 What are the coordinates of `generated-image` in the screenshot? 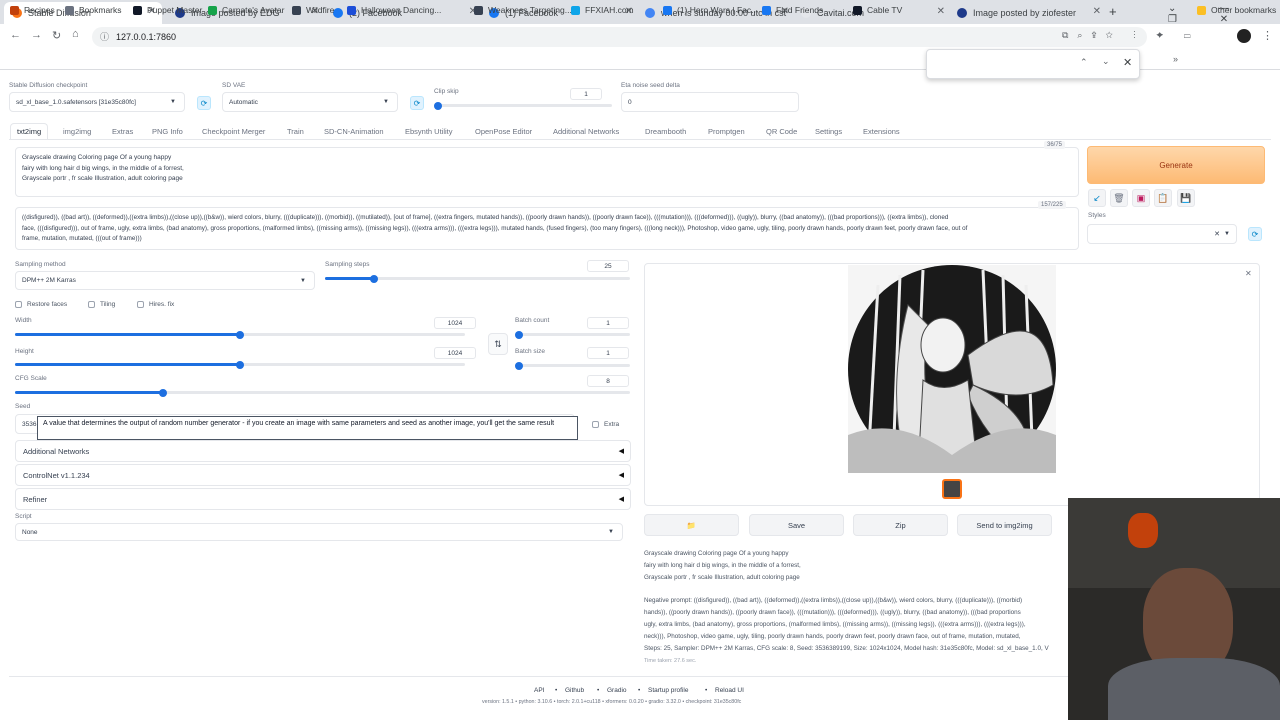 It's located at (952, 369).